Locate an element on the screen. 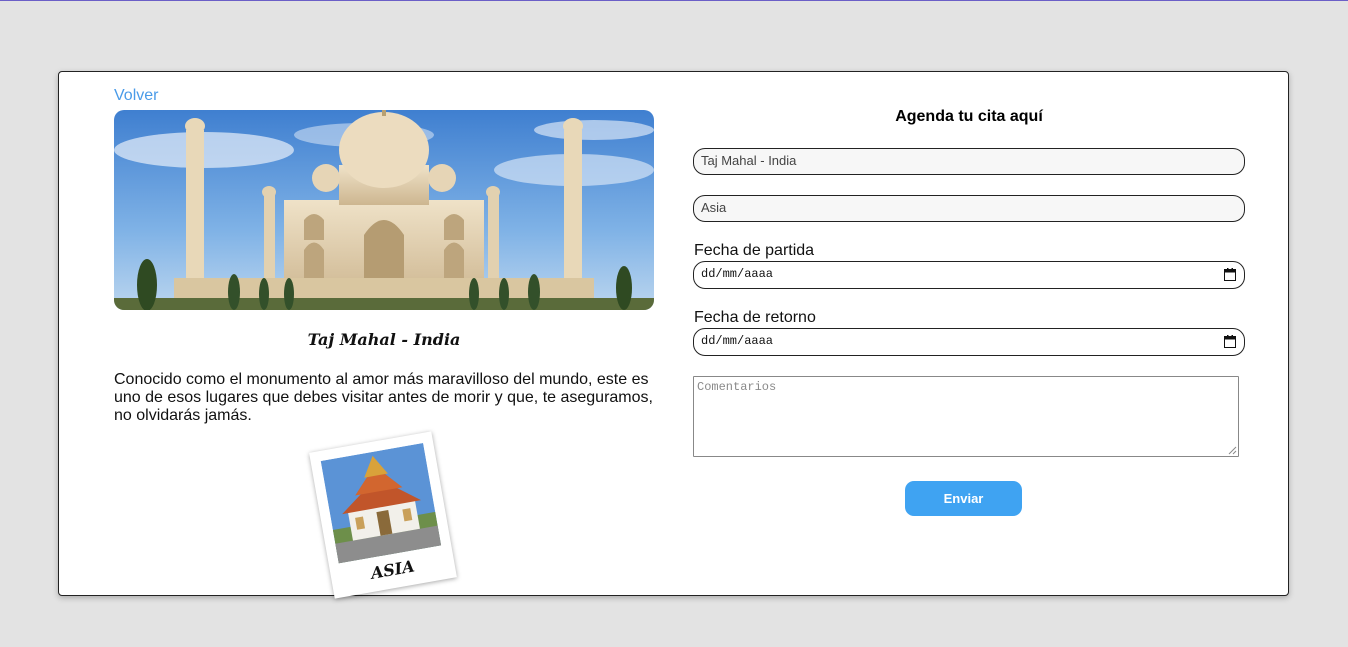 This screenshot has height=647, width=1348. return-date-placeholder: dd/mm/aaaa is located at coordinates (737, 341).